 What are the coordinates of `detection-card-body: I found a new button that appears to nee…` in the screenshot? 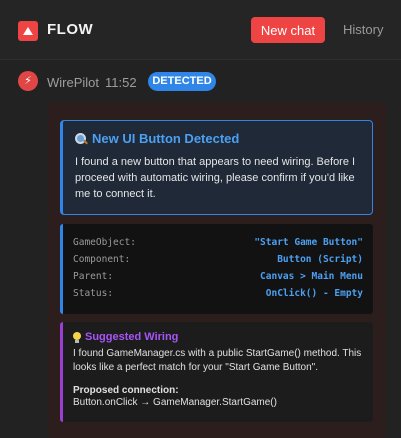 It's located at (215, 178).